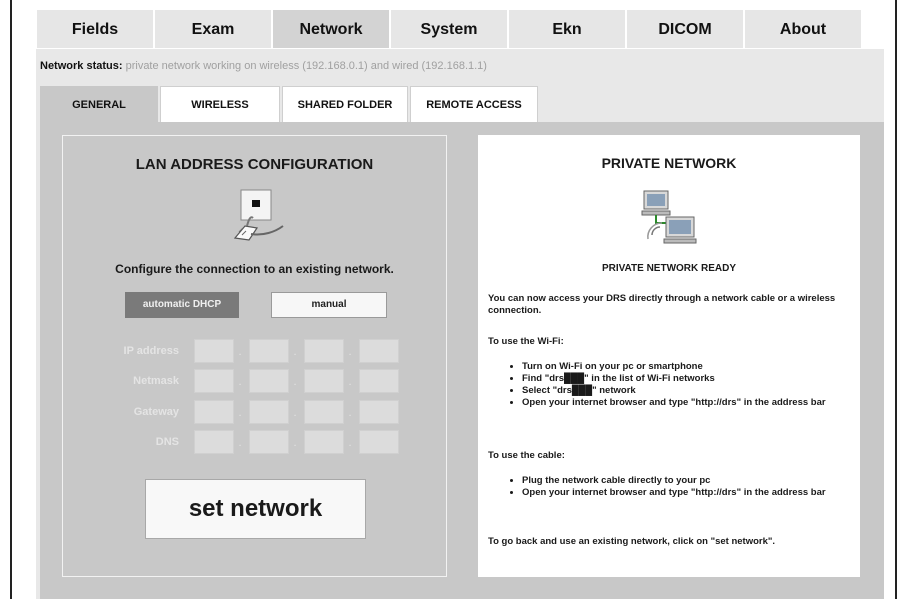 This screenshot has width=907, height=599. Describe the element at coordinates (669, 163) in the screenshot. I see `private-network-title: PRIVATE NETWORK` at that location.